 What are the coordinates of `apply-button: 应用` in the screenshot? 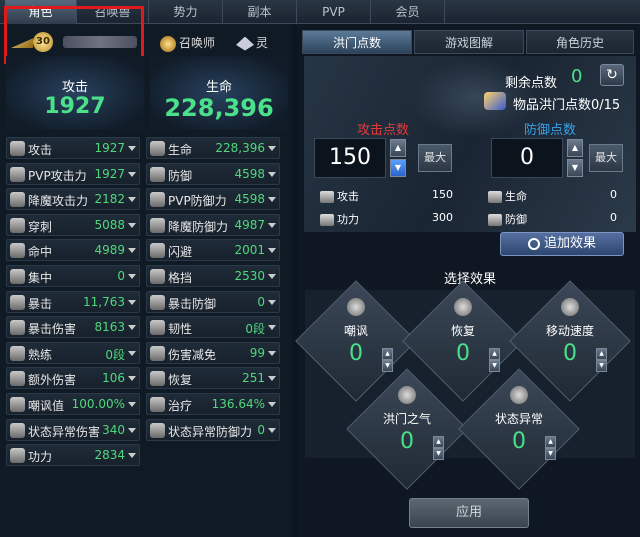 It's located at (469, 513).